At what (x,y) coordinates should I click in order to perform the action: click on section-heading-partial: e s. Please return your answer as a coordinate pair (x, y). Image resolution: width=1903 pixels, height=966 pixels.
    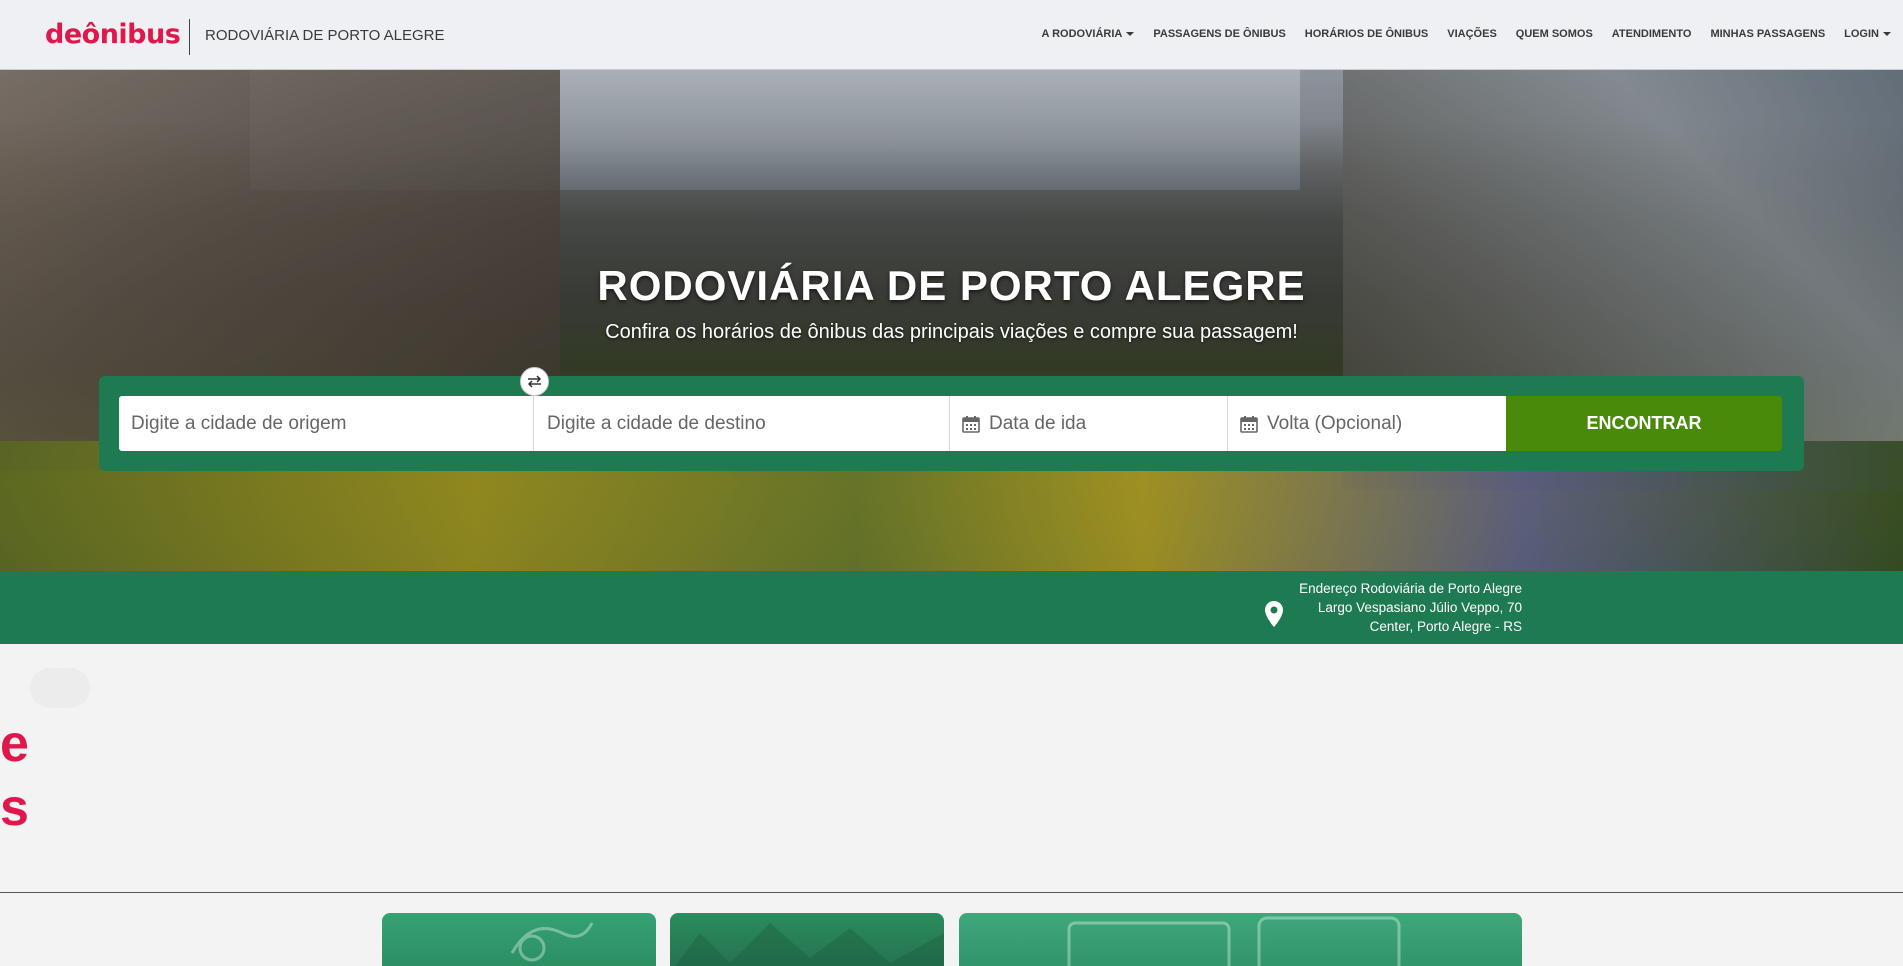
    Looking at the image, I should click on (14, 776).